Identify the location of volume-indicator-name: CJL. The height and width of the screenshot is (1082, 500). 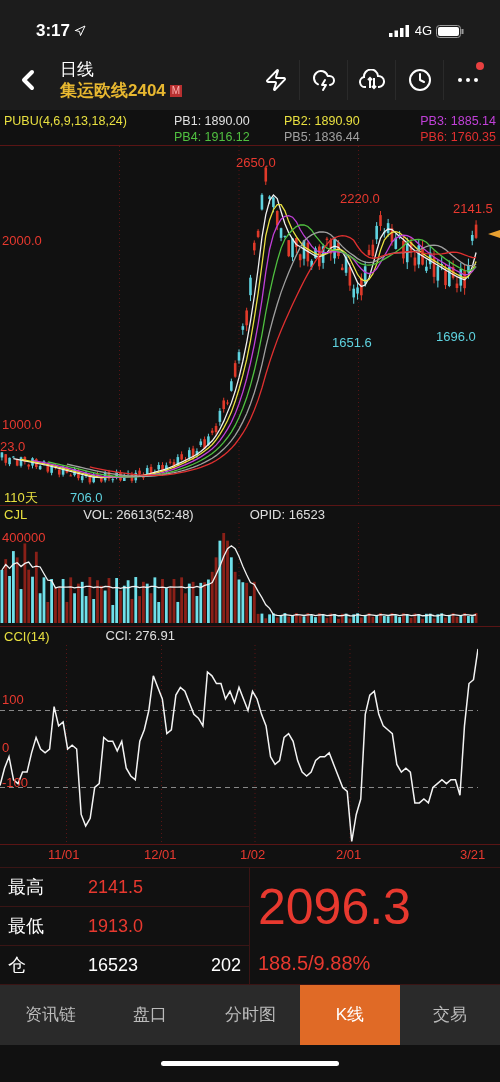
(16, 514).